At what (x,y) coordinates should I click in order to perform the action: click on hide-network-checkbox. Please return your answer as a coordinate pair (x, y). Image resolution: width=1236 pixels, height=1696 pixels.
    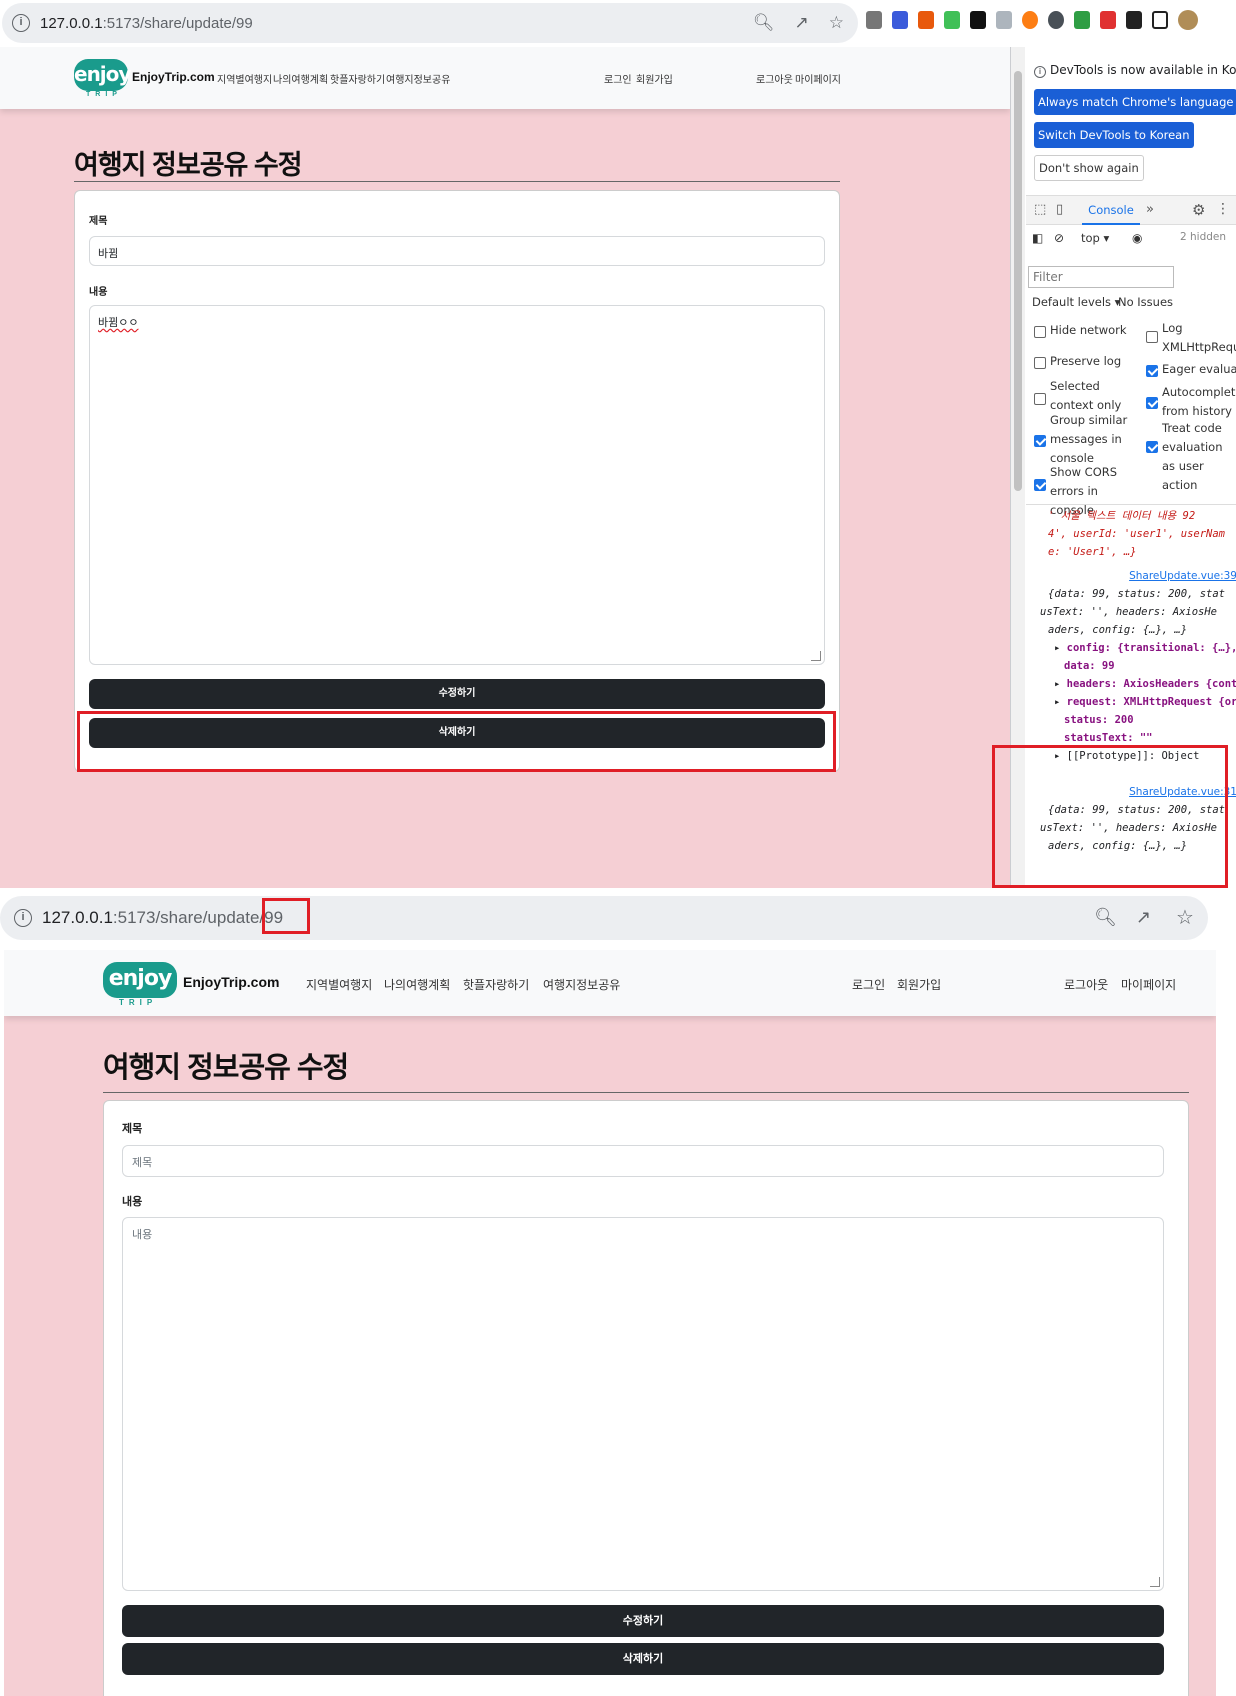
    Looking at the image, I should click on (1040, 332).